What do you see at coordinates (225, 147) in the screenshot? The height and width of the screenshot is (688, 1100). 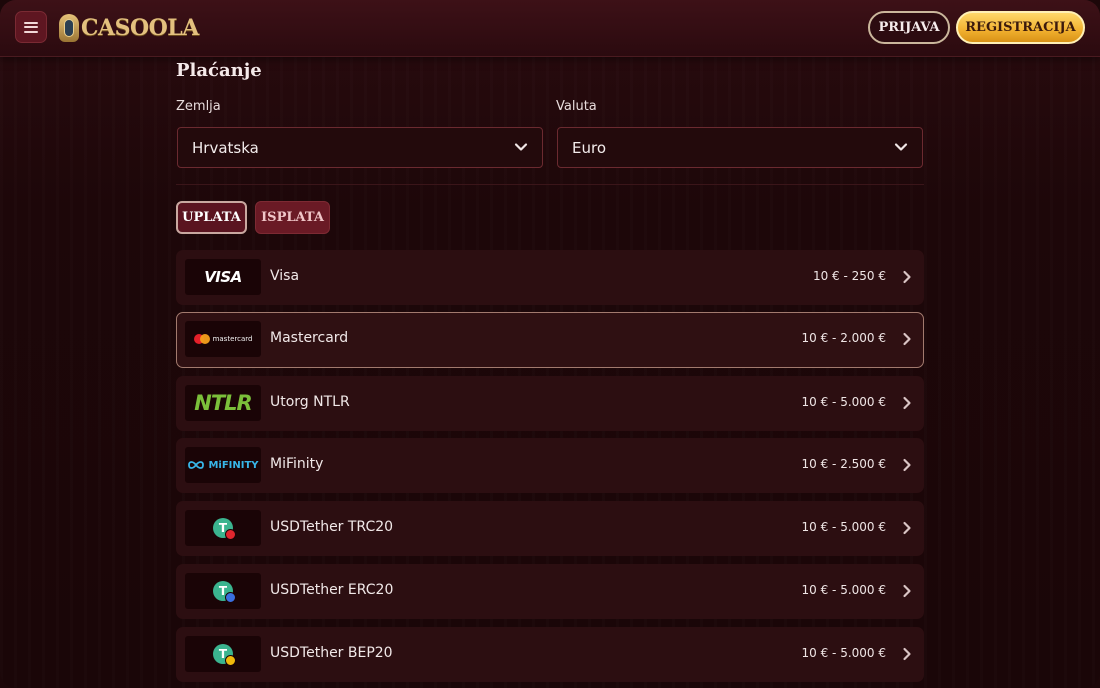 I see `country-select-value: Hrvatska` at bounding box center [225, 147].